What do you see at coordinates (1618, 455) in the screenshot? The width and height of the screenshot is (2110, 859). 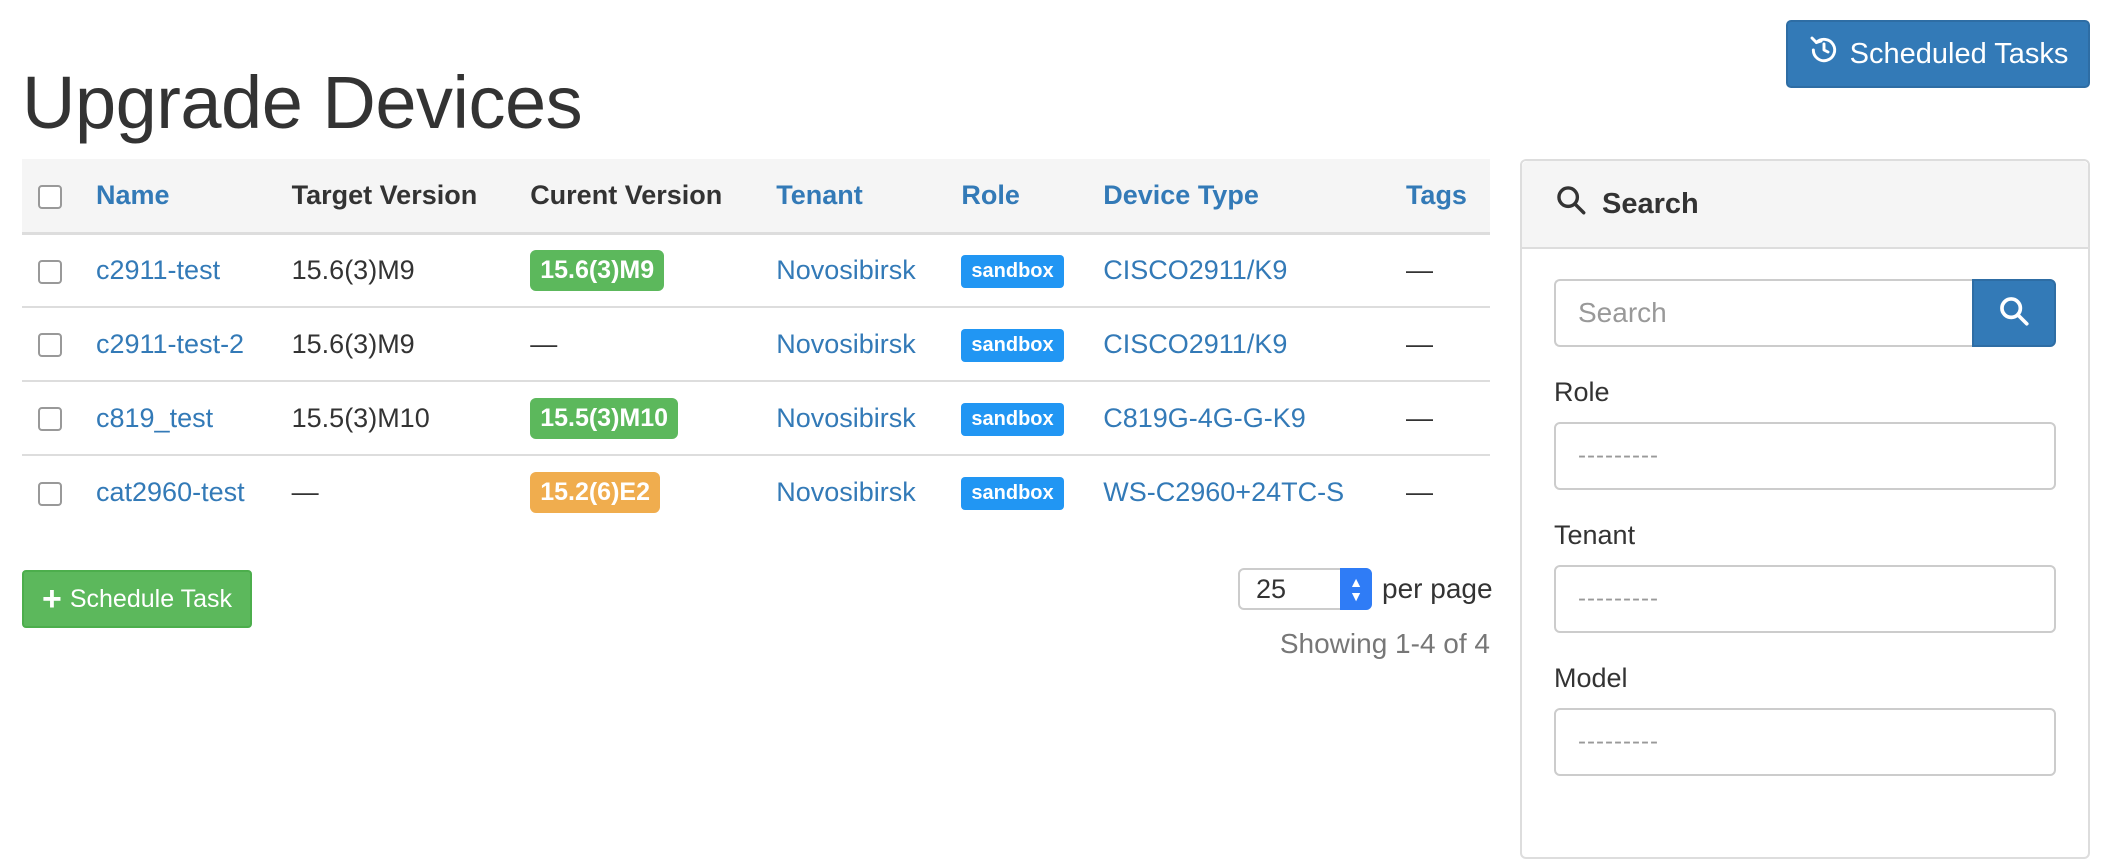 I see `role-filter-value: ---------` at bounding box center [1618, 455].